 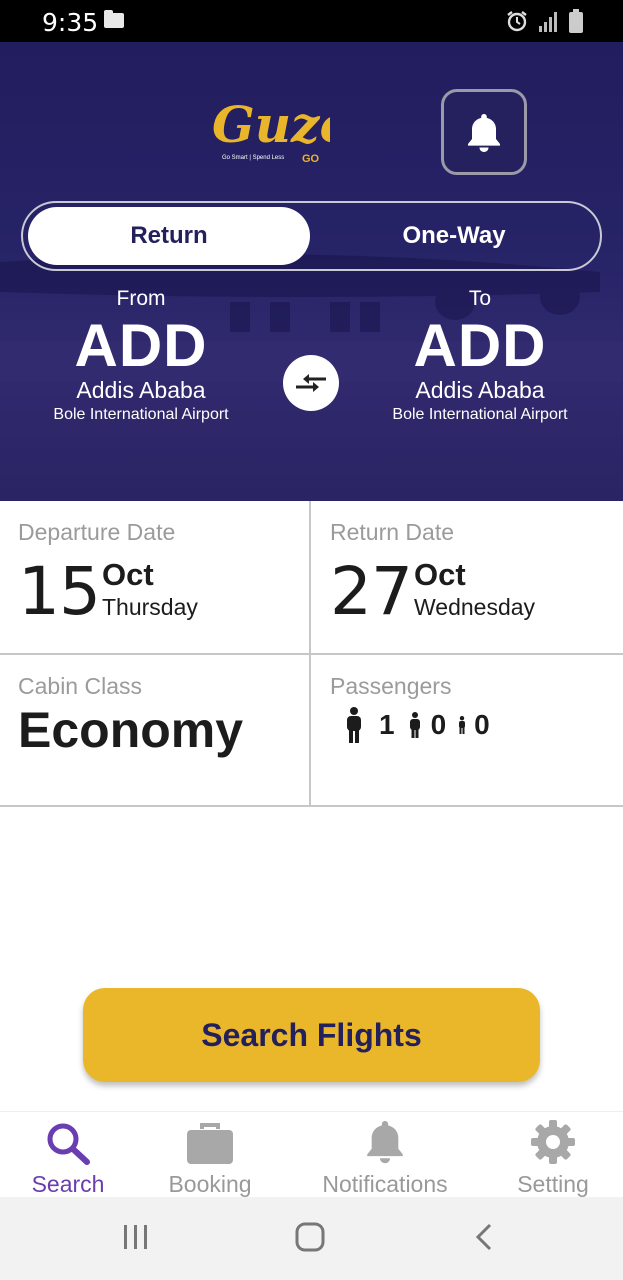 I want to click on nav-notifications-label: Notifications, so click(x=385, y=1184).